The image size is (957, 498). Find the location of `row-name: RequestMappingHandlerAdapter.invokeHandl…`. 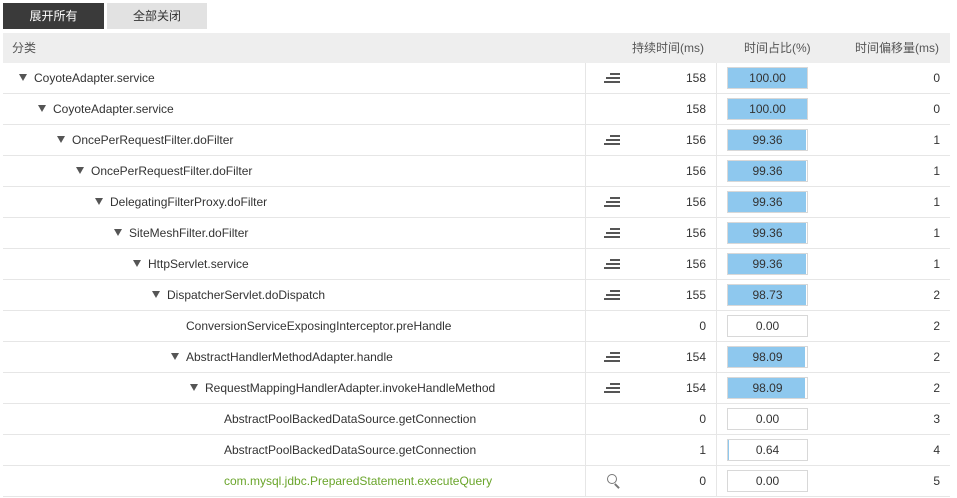

row-name: RequestMappingHandlerAdapter.invokeHandl… is located at coordinates (342, 388).